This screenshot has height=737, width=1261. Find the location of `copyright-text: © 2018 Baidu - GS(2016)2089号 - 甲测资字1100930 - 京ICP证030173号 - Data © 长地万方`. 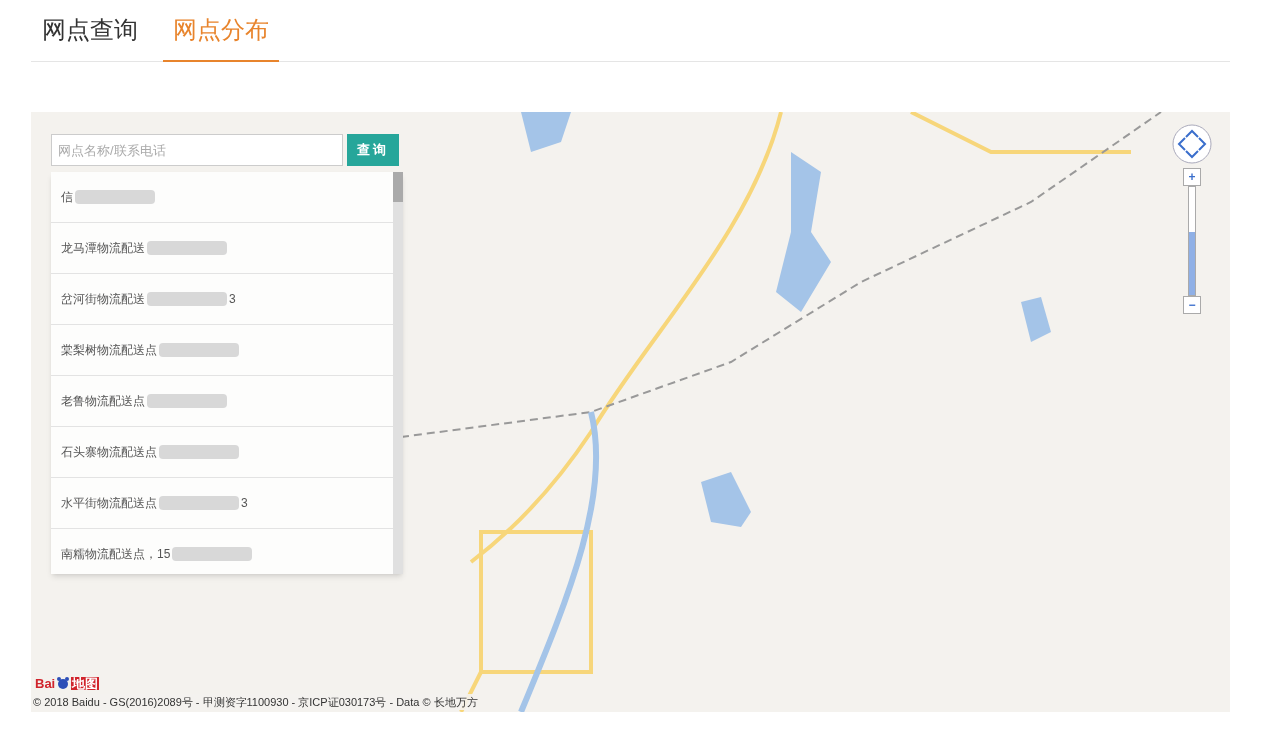

copyright-text: © 2018 Baidu - GS(2016)2089号 - 甲测资字1100930 - 京ICP证030173号 - Data © 长地万方 is located at coordinates (255, 701).